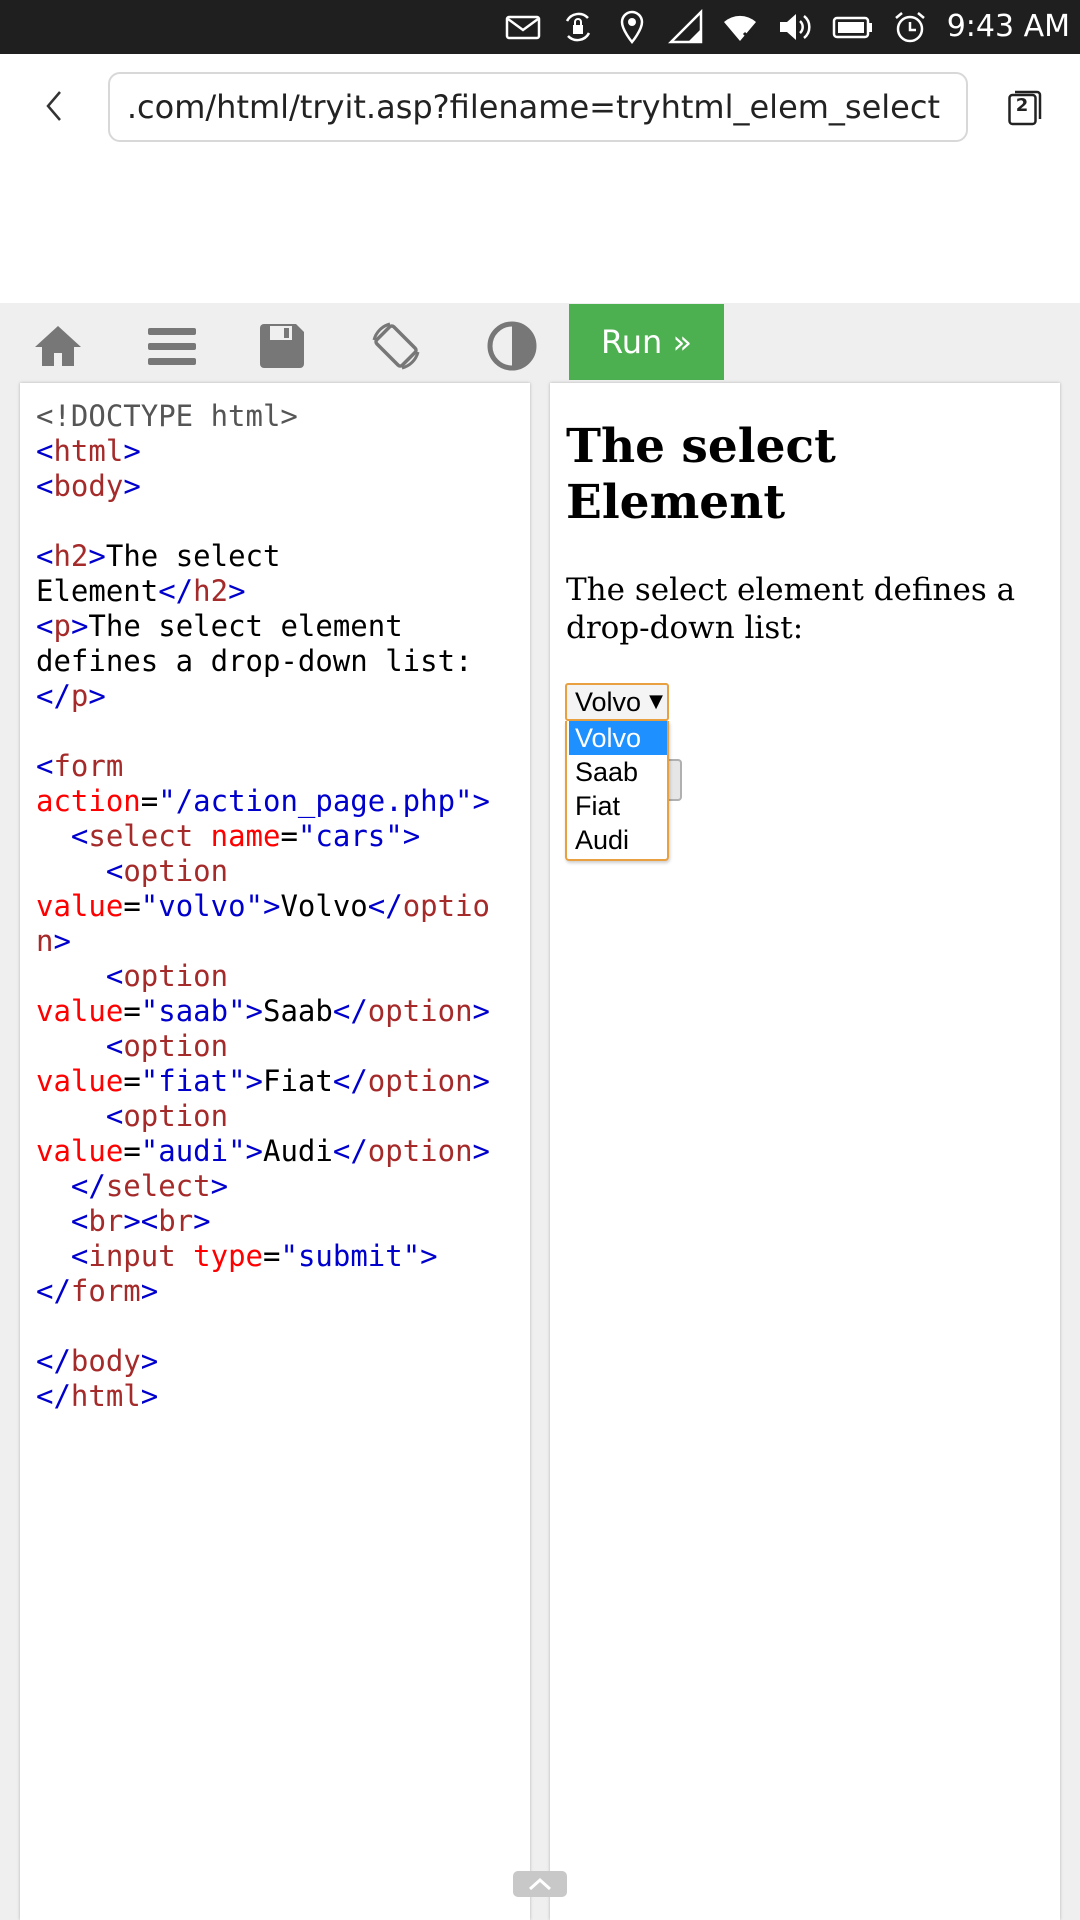 Image resolution: width=1080 pixels, height=1920 pixels. I want to click on contrast-icon, so click(512, 346).